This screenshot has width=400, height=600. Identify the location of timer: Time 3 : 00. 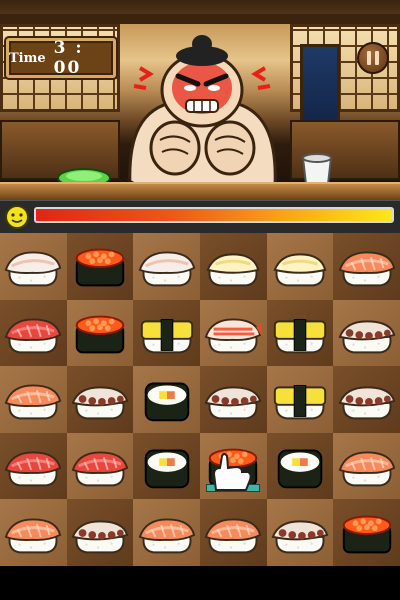
(61, 58).